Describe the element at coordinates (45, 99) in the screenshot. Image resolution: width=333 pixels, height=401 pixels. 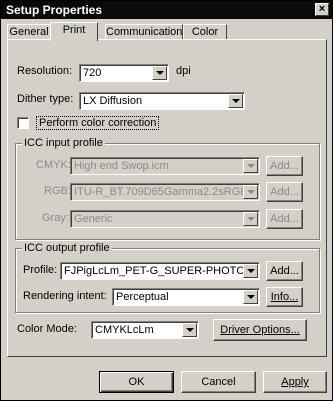
I see `dither-label: Dither type:` at that location.